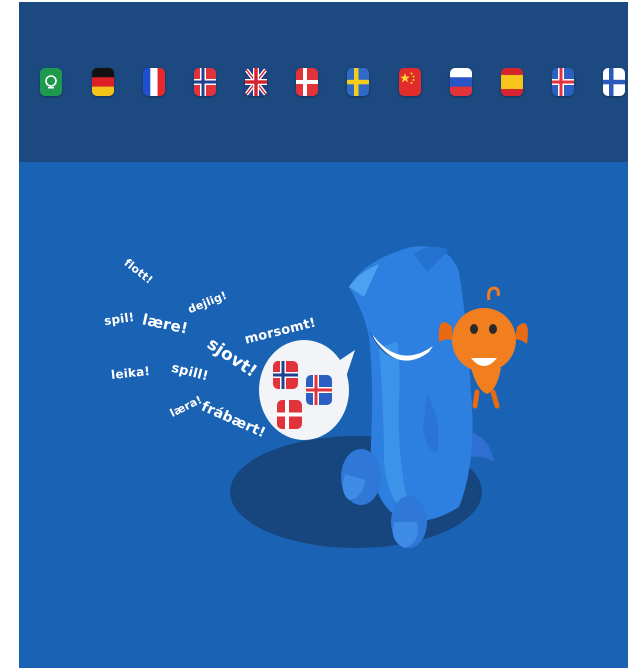 The image size is (628, 668). I want to click on denmark-flag-icon, so click(307, 82).